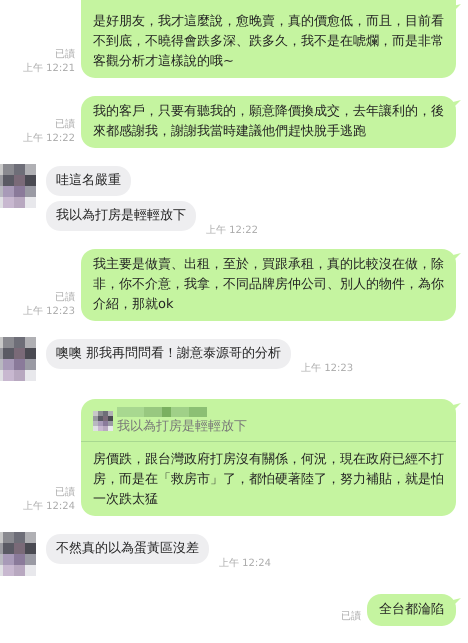  Describe the element at coordinates (127, 549) in the screenshot. I see `message-bubble: 不然真的以為蛋黃區沒差` at that location.